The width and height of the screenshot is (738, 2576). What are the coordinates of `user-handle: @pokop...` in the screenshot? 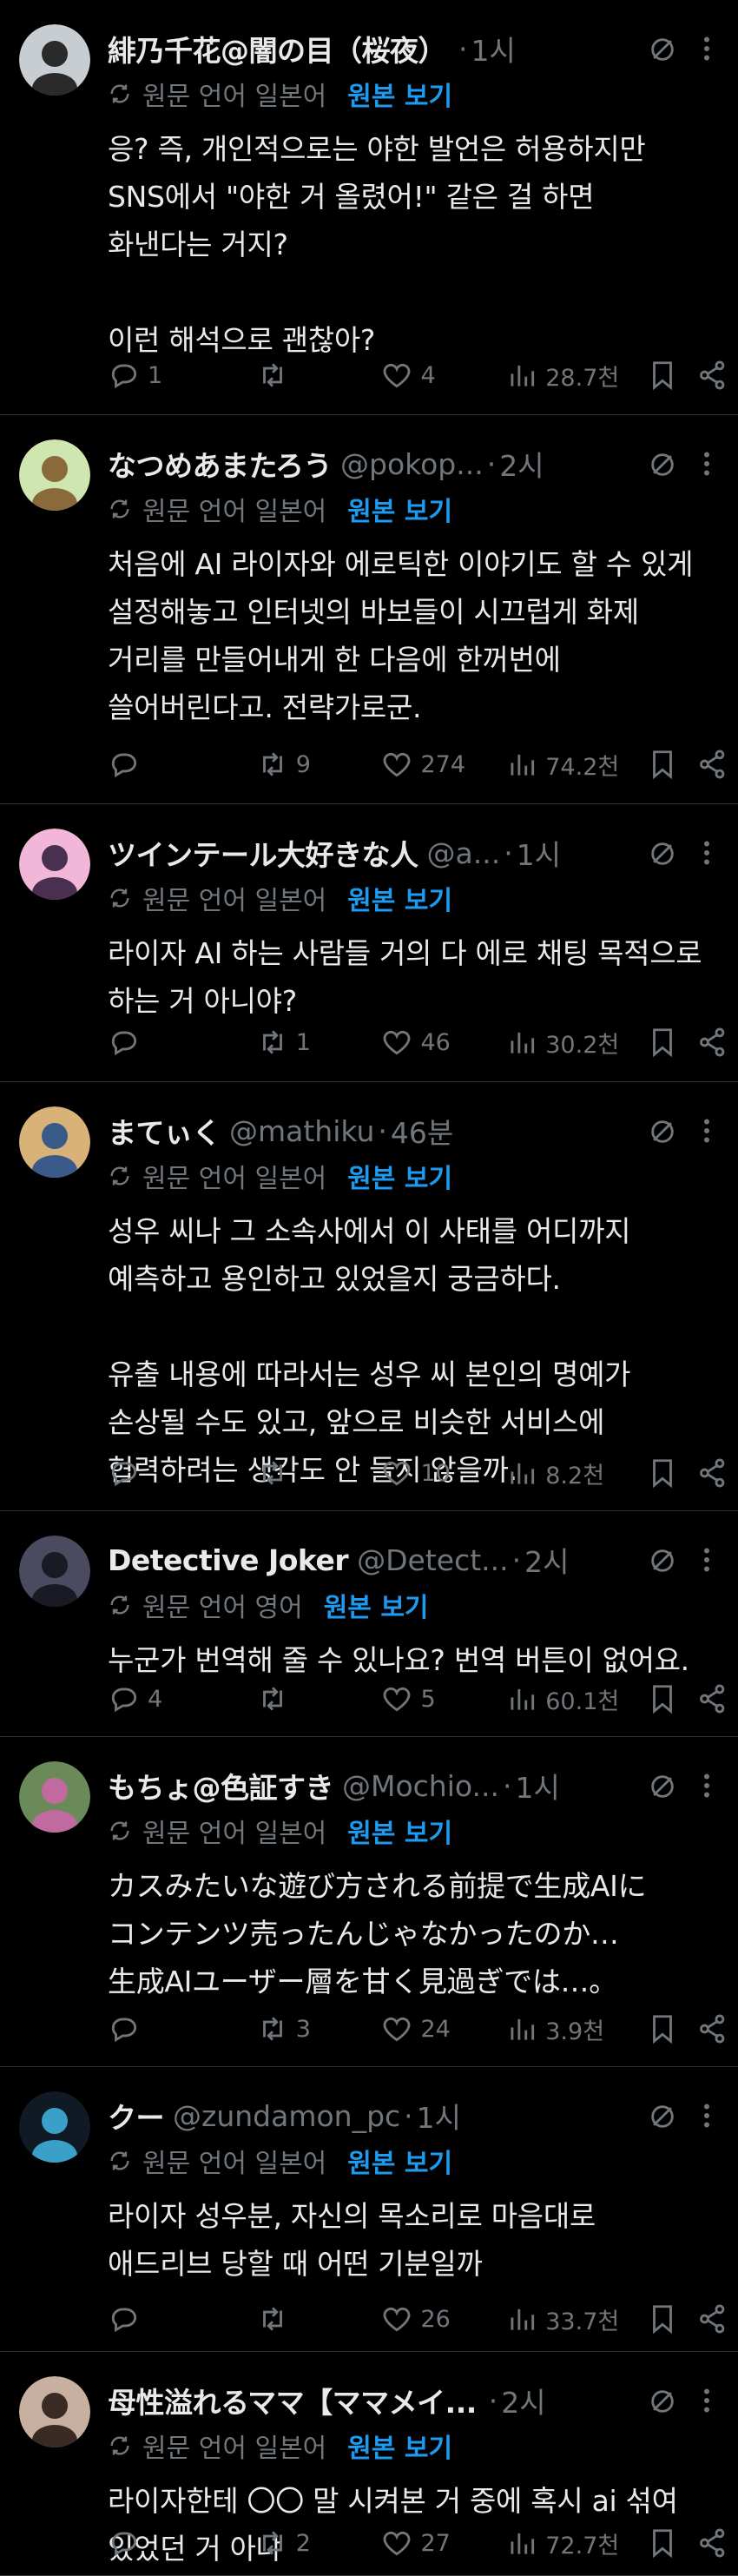 It's located at (412, 464).